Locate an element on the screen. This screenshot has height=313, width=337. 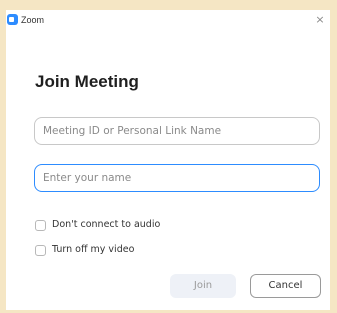
name-input is located at coordinates (175, 178).